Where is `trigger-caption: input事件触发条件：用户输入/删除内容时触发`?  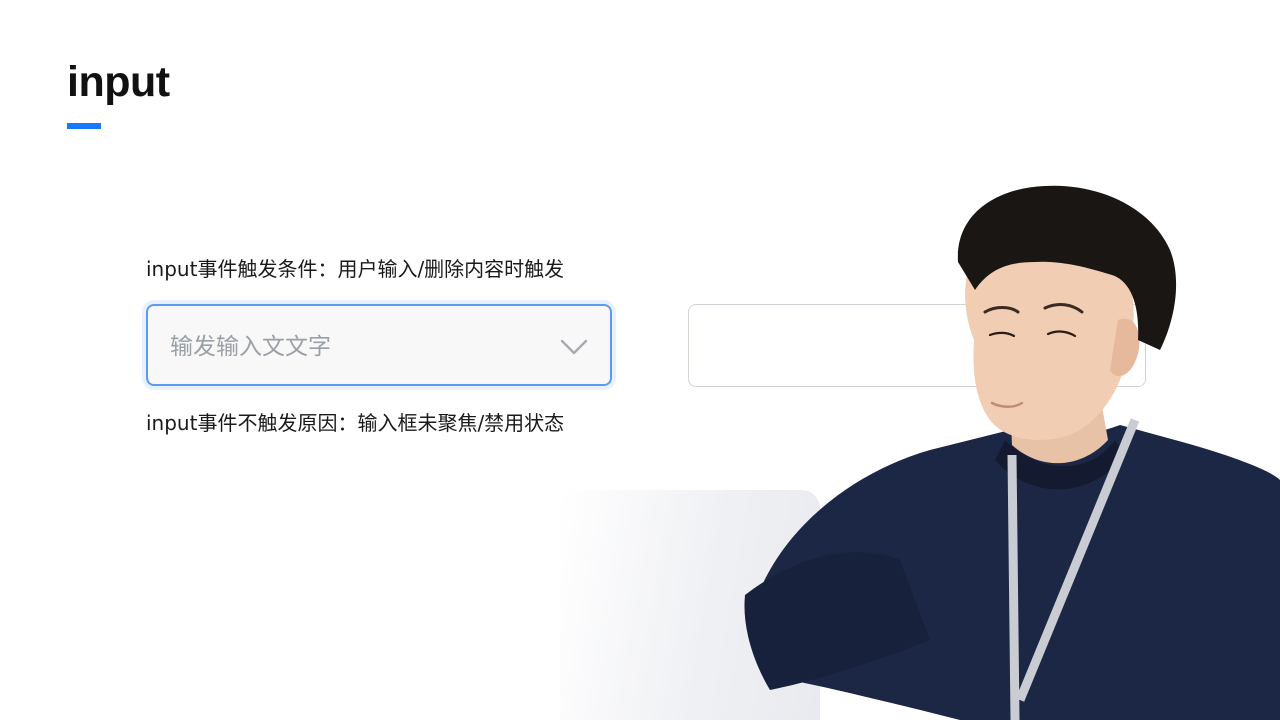 trigger-caption: input事件触发条件：用户输入/删除内容时触发 is located at coordinates (355, 269).